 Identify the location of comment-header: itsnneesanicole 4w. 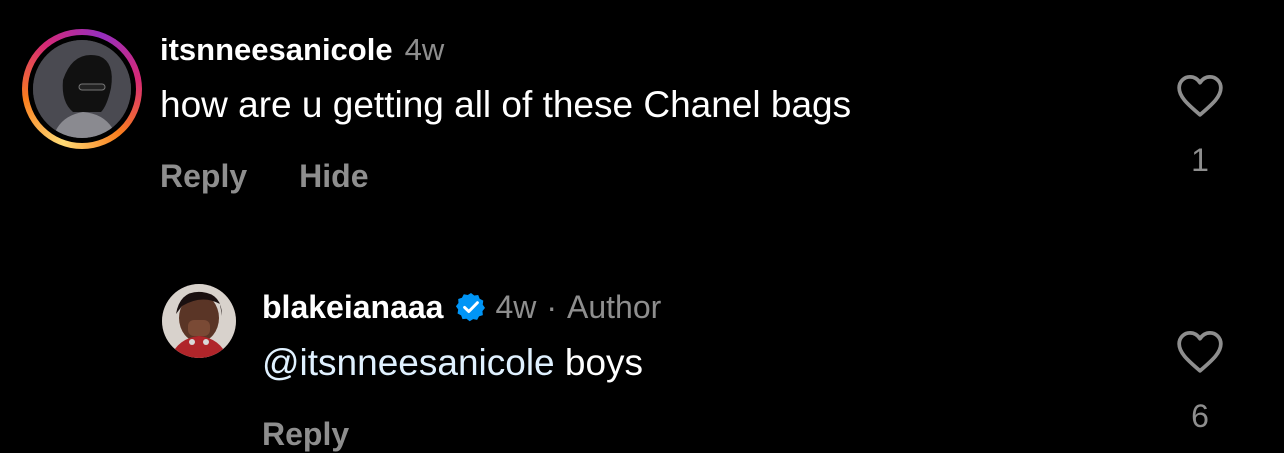
(302, 50).